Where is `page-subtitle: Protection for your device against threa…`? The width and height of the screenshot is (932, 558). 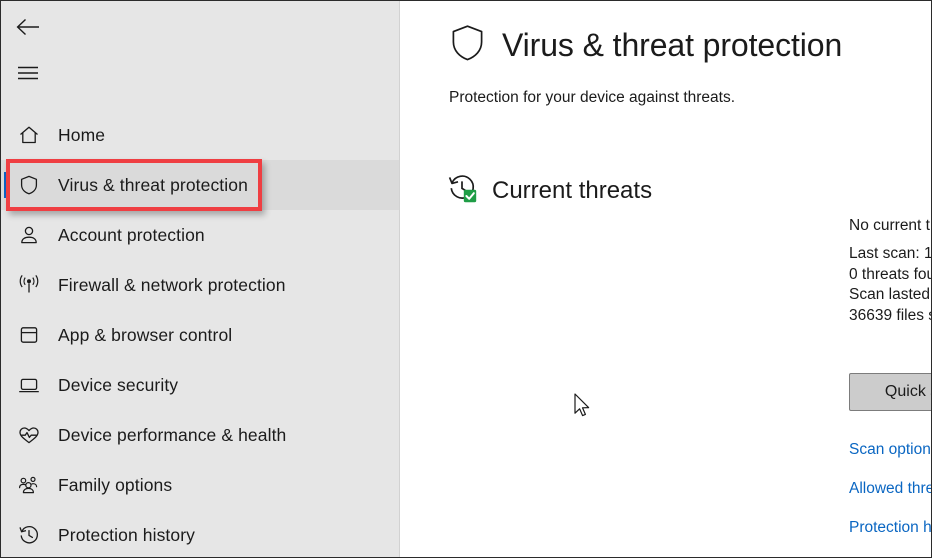 page-subtitle: Protection for your device against threa… is located at coordinates (592, 97).